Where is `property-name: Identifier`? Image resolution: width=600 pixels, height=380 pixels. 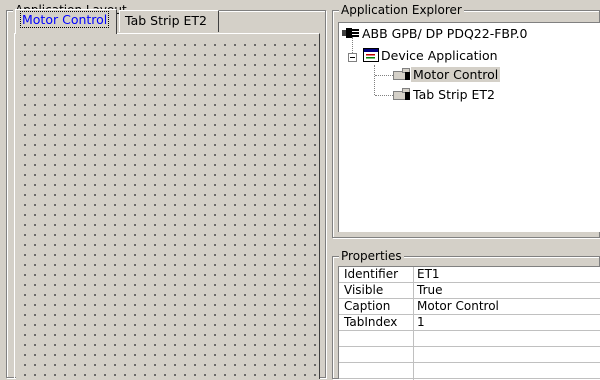 property-name: Identifier is located at coordinates (371, 274).